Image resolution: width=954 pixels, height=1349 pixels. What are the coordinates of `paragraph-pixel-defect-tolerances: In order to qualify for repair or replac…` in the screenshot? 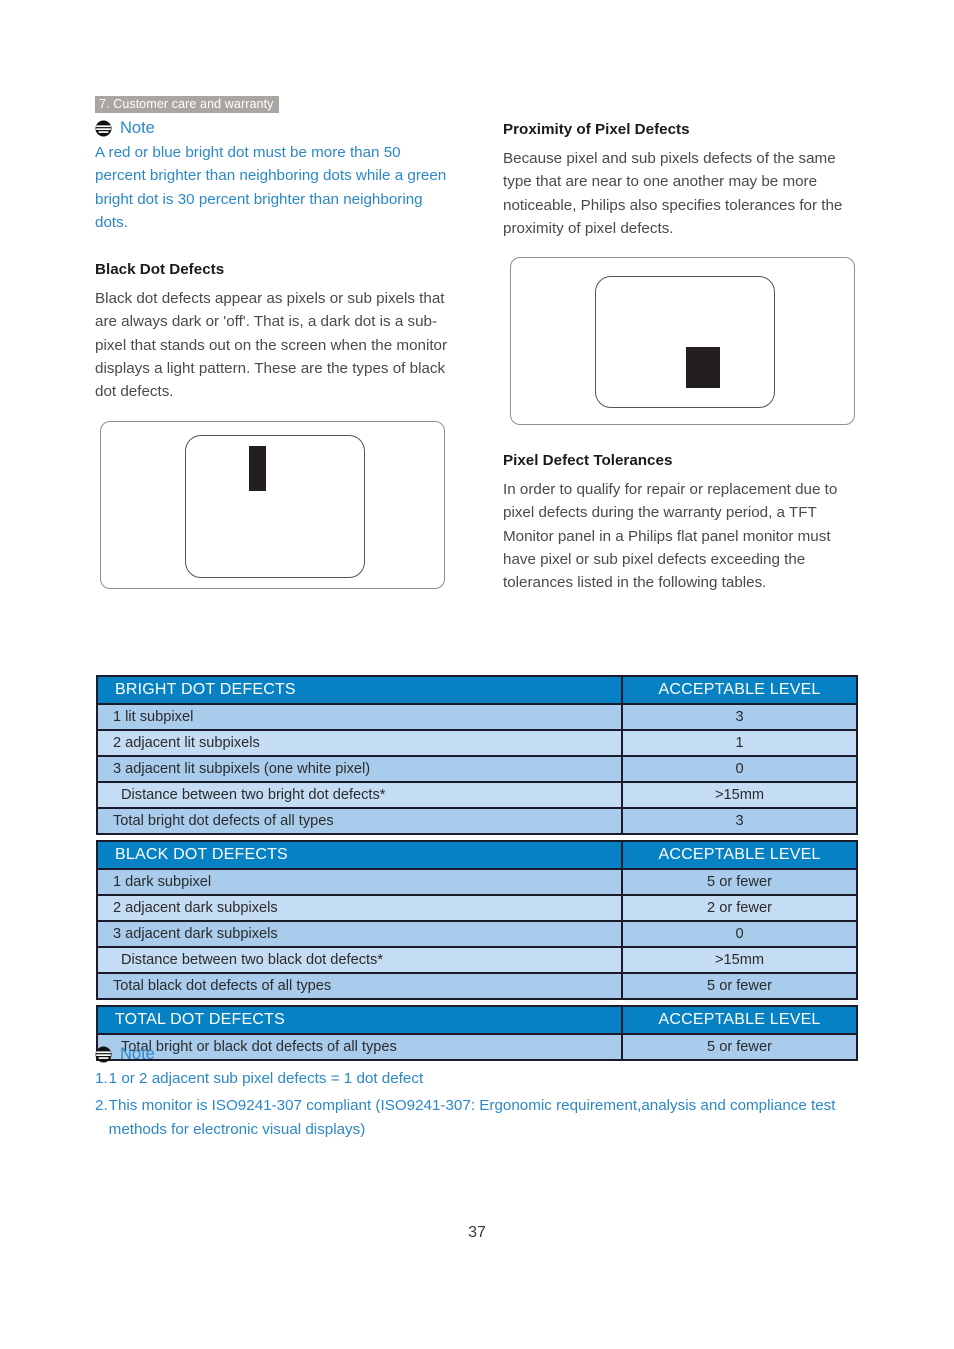 It's located at (670, 536).